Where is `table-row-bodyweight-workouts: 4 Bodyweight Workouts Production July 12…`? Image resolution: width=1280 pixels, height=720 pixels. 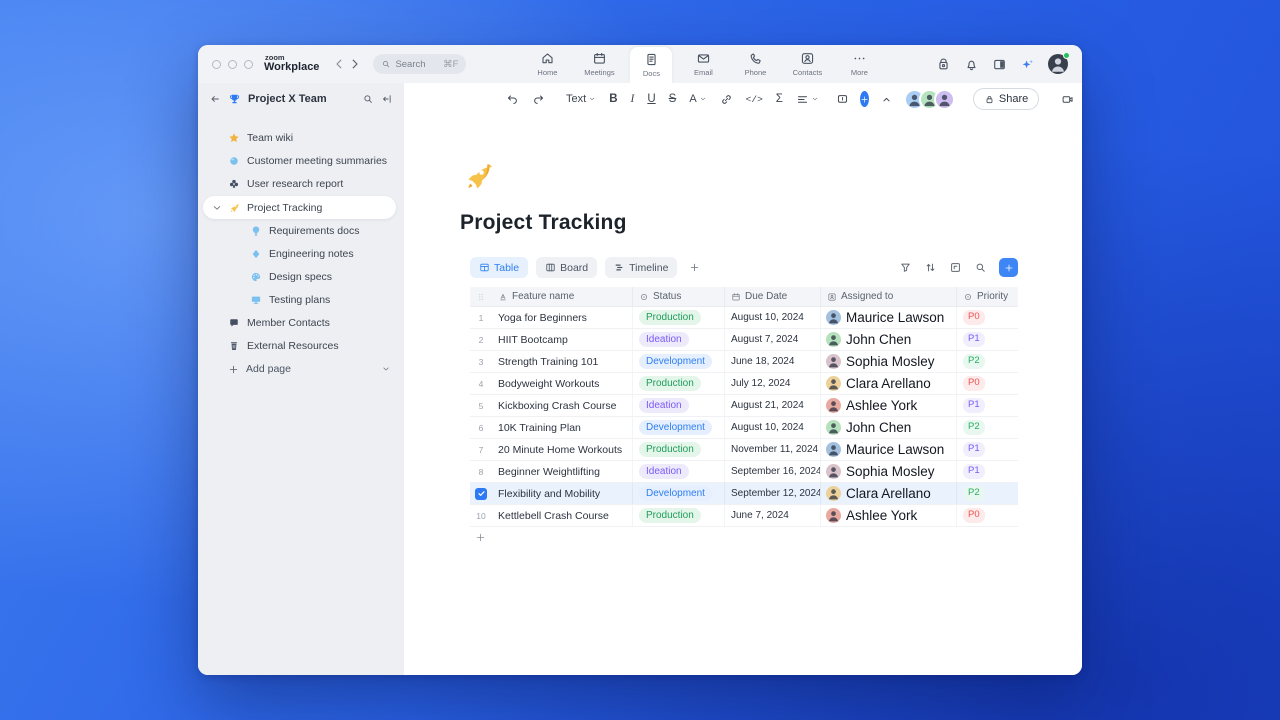
table-row-bodyweight-workouts: 4 Bodyweight Workouts Production July 12… is located at coordinates (744, 384).